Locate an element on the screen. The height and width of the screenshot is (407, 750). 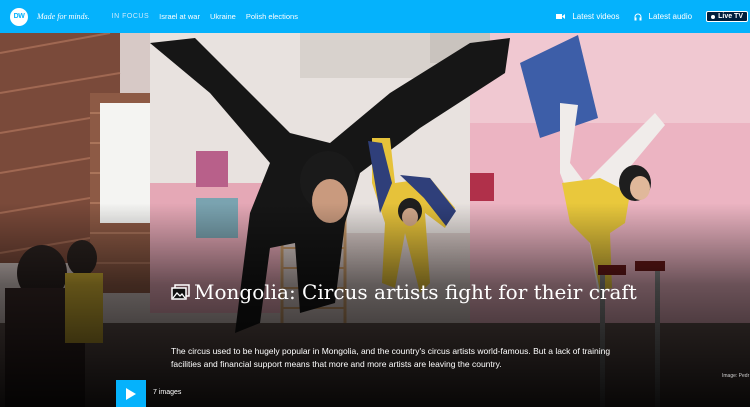
image-credit: Image: Pedr is located at coordinates (736, 376).